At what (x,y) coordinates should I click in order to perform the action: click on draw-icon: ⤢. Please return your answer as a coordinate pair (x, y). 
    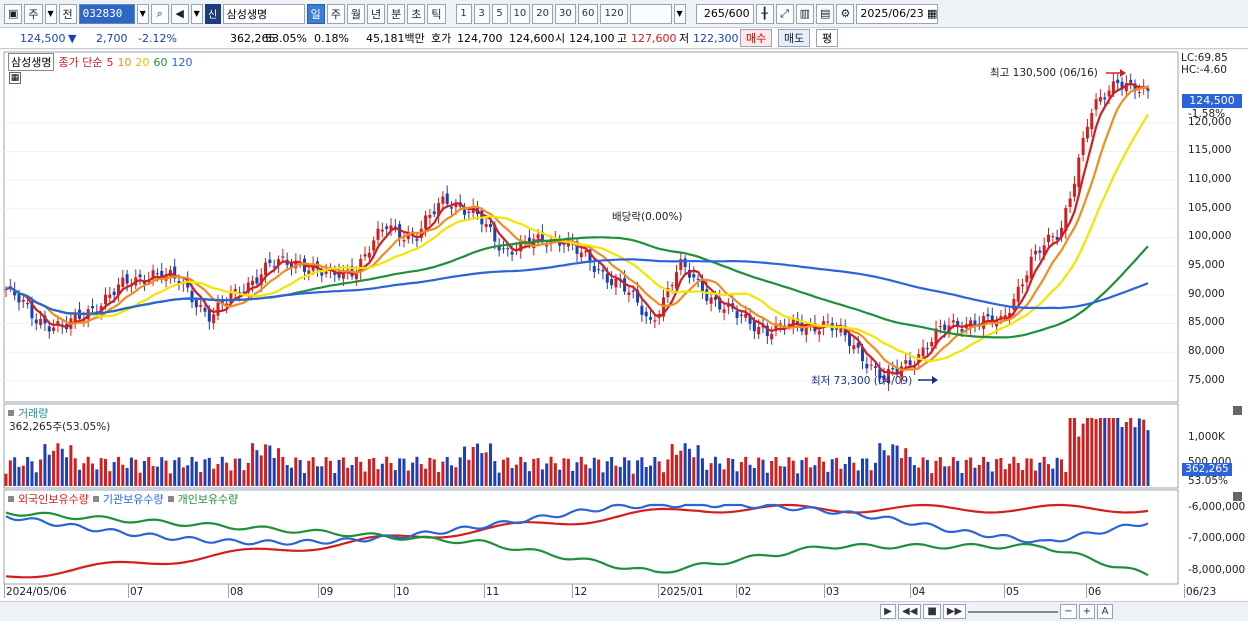
    Looking at the image, I should click on (784, 13).